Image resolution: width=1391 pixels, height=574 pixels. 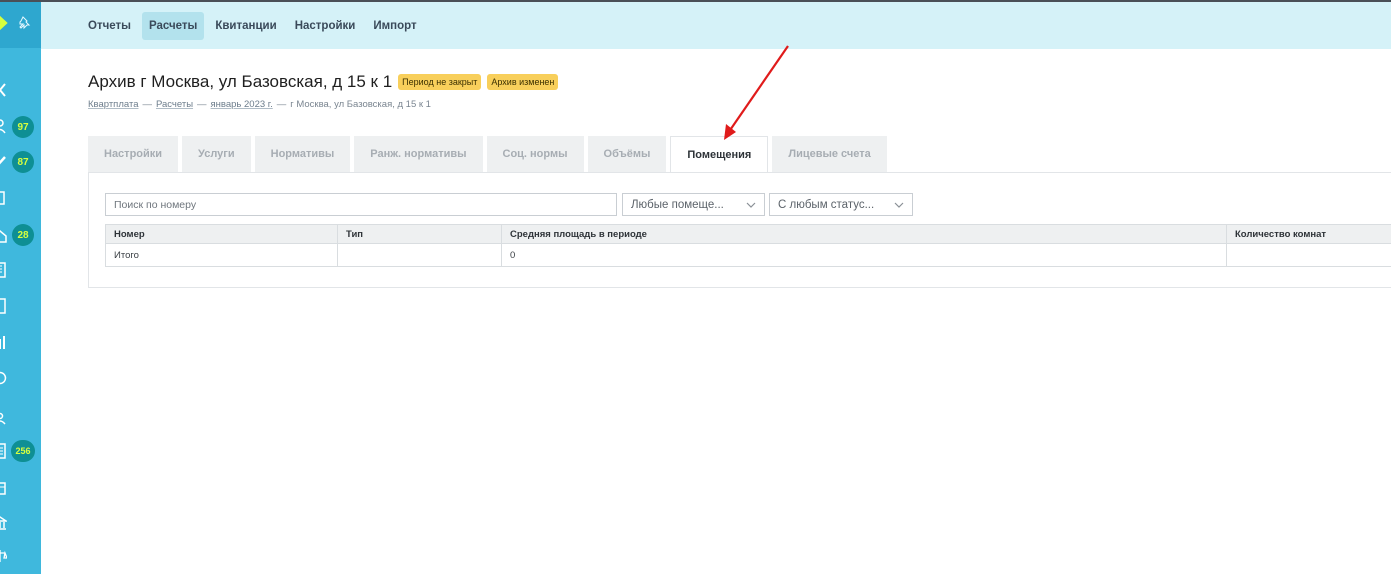 I want to click on tab-volumes: Объёмы, so click(x=627, y=154).